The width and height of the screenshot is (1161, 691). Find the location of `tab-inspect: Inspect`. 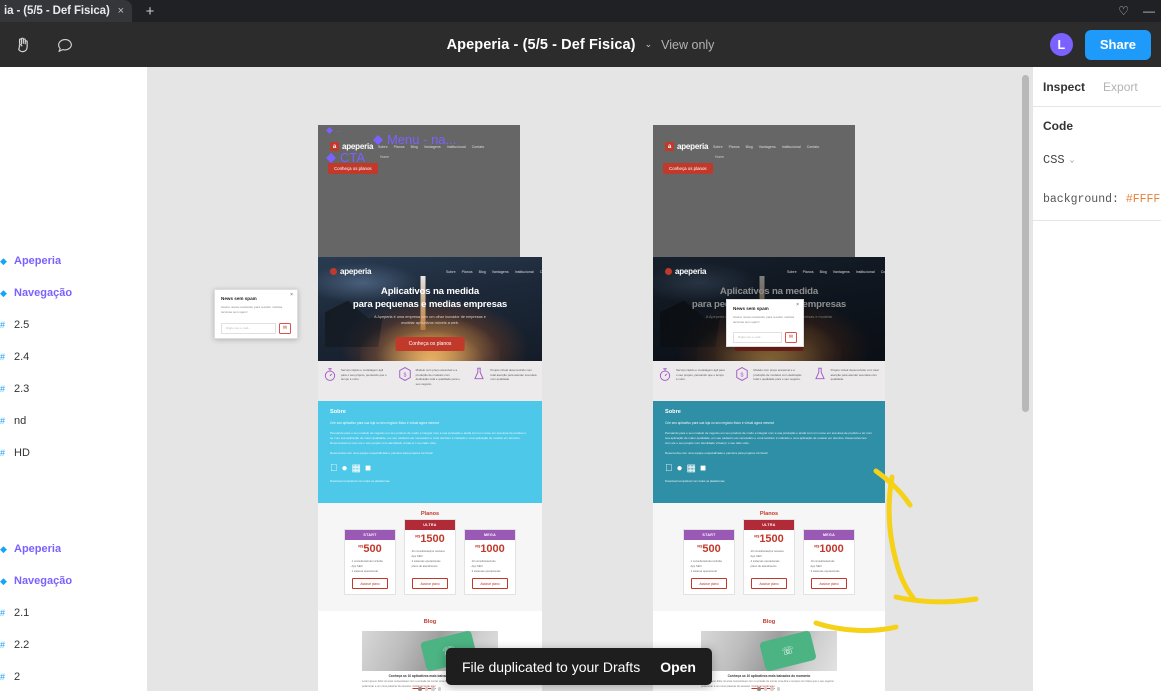

tab-inspect: Inspect is located at coordinates (1064, 87).